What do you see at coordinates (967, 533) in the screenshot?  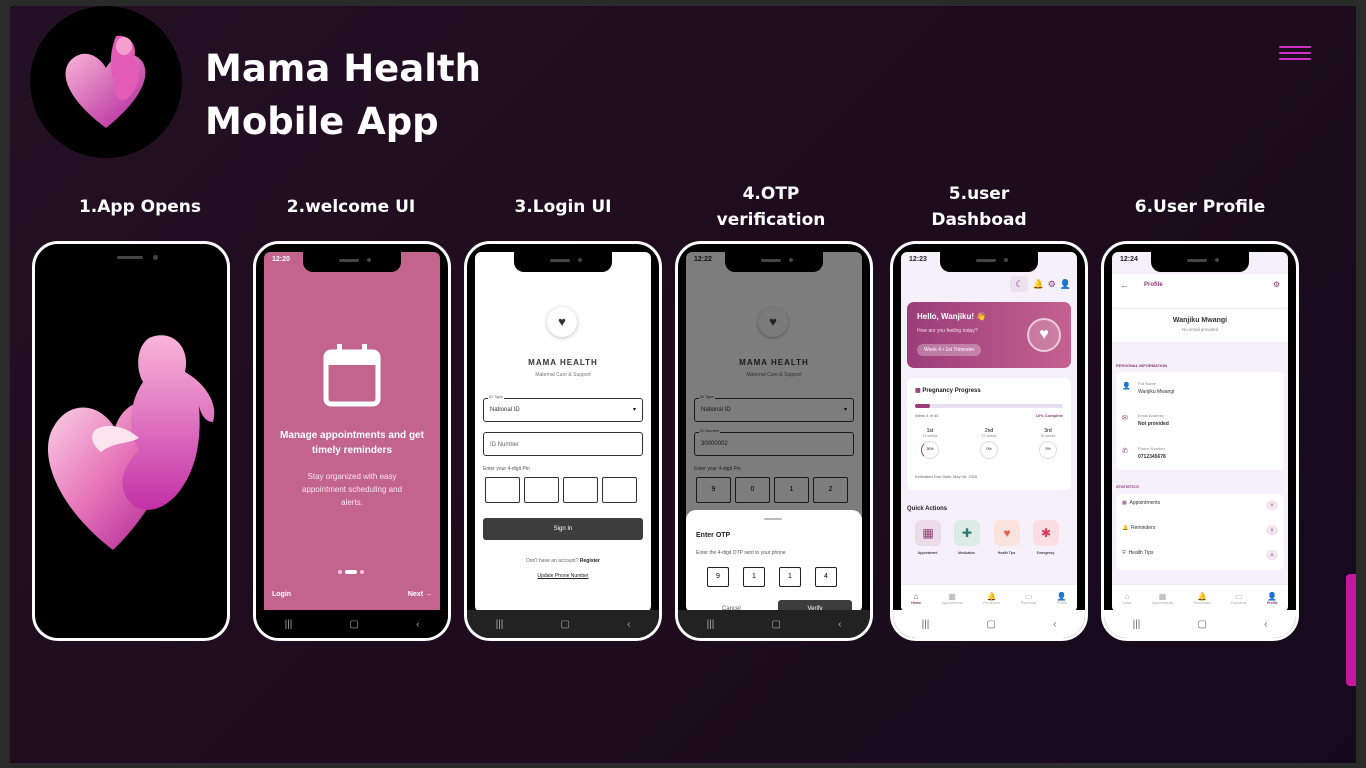 I see `medication-action-icon: ✚` at bounding box center [967, 533].